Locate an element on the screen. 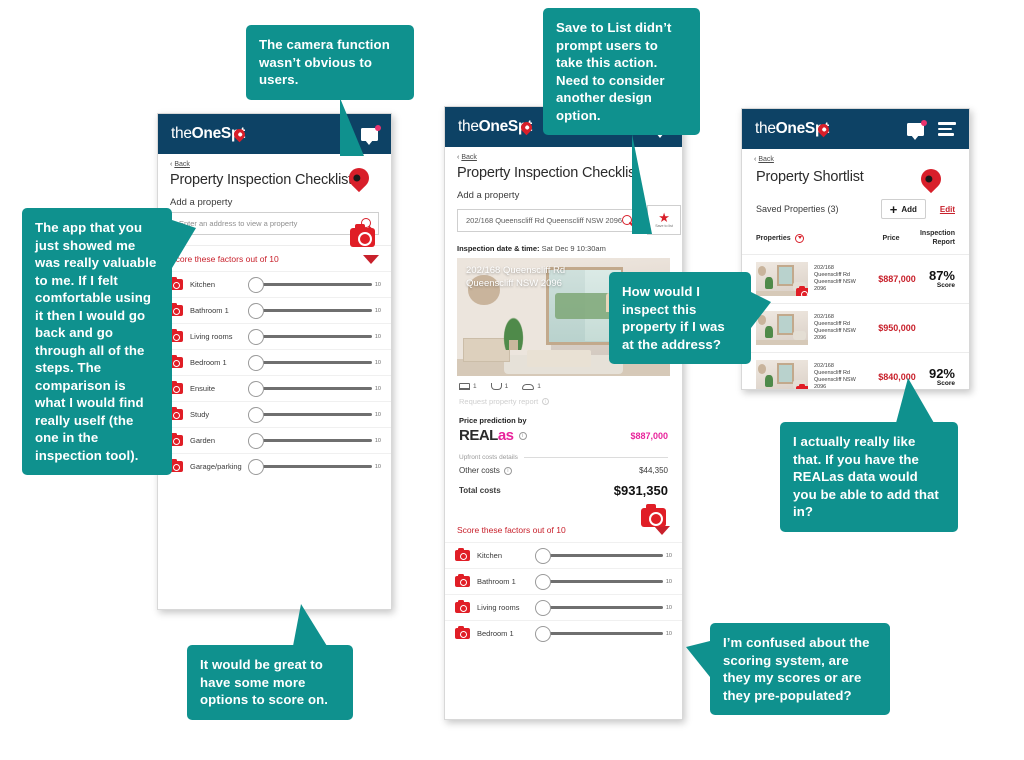  hamburger-menu-icon is located at coordinates (947, 129).